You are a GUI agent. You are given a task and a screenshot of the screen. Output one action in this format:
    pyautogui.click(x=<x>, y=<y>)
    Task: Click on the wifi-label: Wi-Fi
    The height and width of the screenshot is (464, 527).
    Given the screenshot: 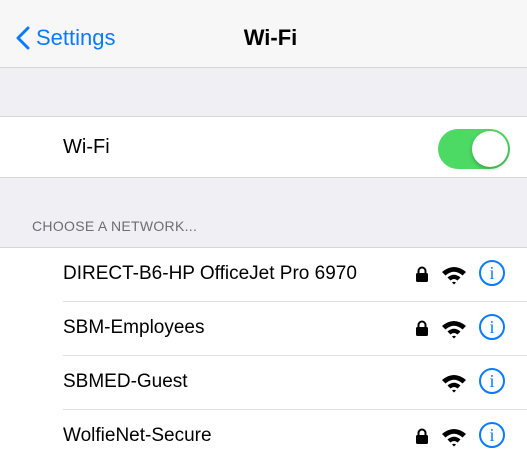 What is the action you would take?
    pyautogui.click(x=86, y=147)
    